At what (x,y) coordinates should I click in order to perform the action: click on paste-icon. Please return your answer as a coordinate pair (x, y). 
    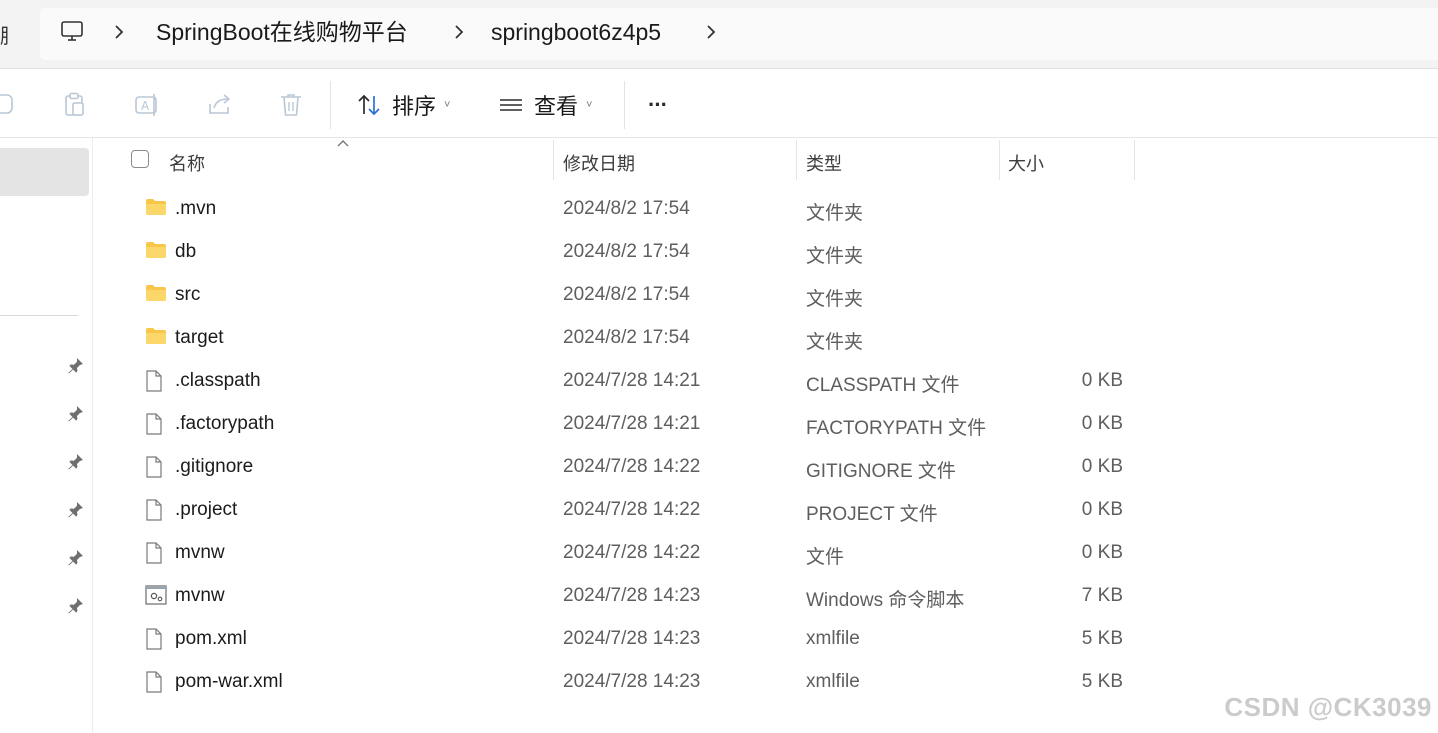
    Looking at the image, I should click on (75, 105).